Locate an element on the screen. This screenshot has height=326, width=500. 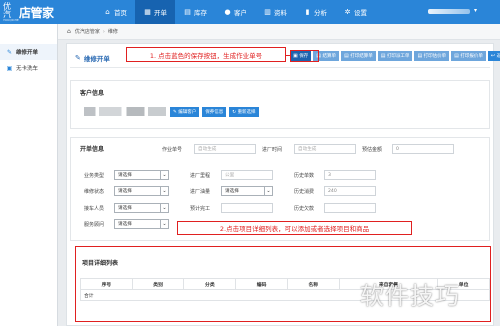
nav-item-0: ⌂ 首页 is located at coordinates (115, 12).